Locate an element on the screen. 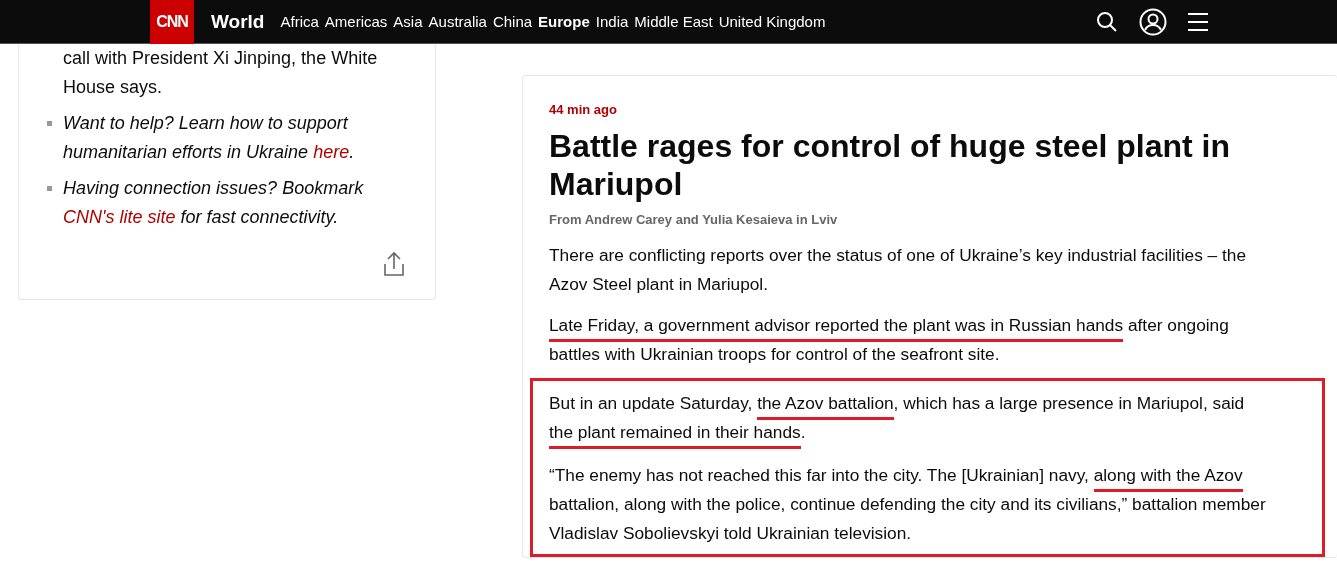 The width and height of the screenshot is (1337, 565). account-icon is located at coordinates (1153, 21).